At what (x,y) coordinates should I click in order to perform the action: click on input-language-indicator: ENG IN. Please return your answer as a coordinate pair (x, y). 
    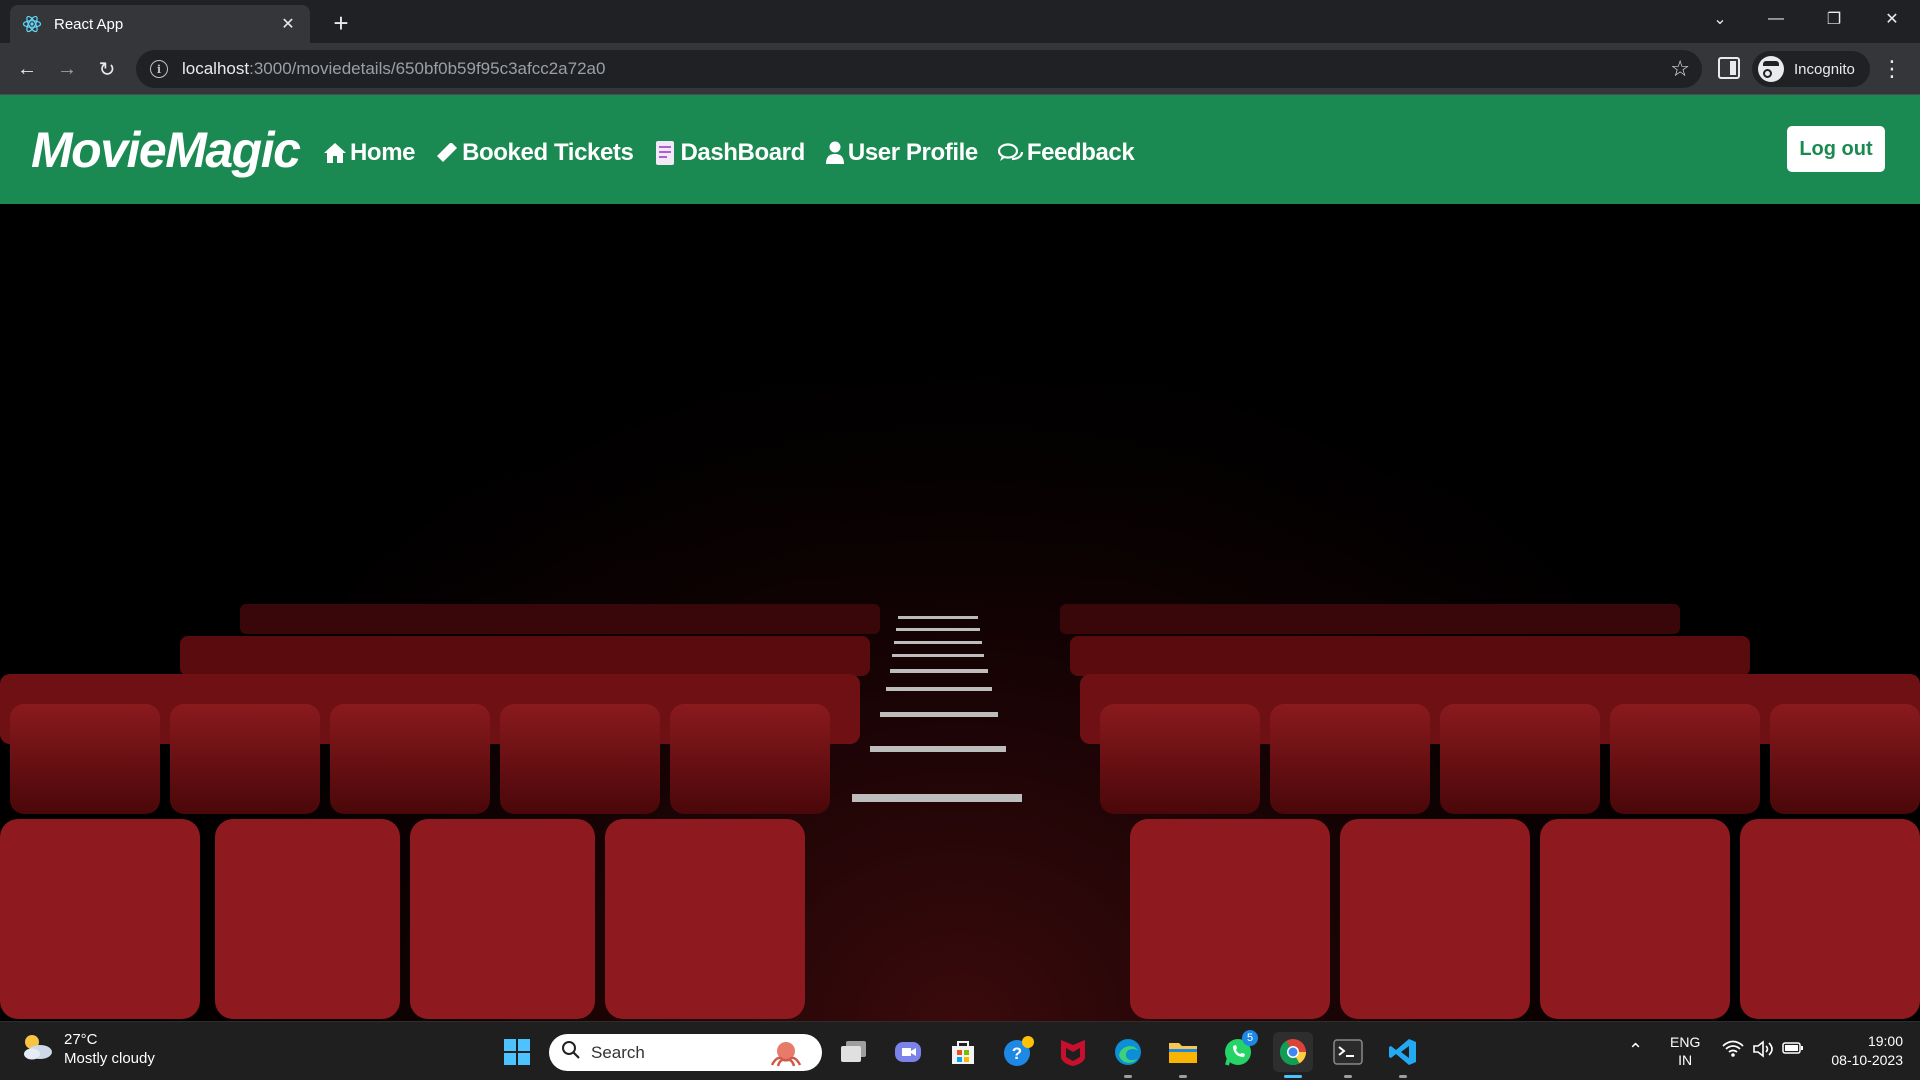
    Looking at the image, I should click on (1685, 1051).